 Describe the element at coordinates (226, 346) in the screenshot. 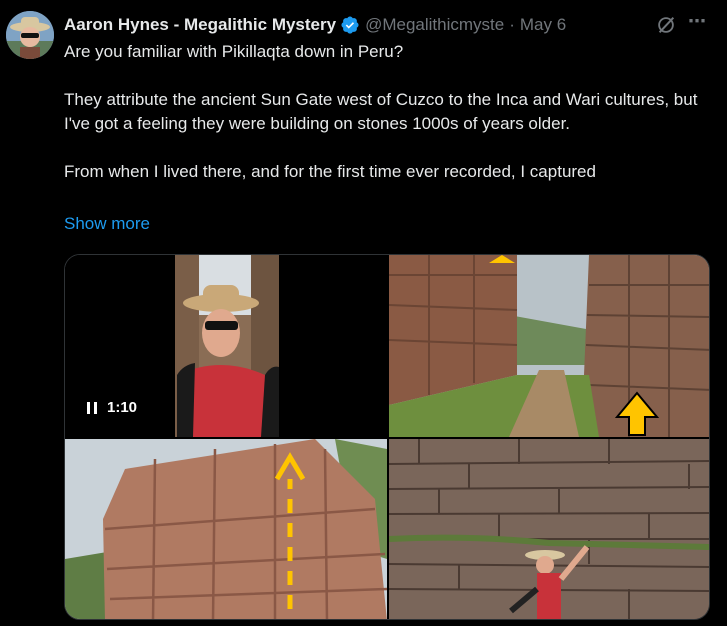

I see `video-player: 1:10` at that location.